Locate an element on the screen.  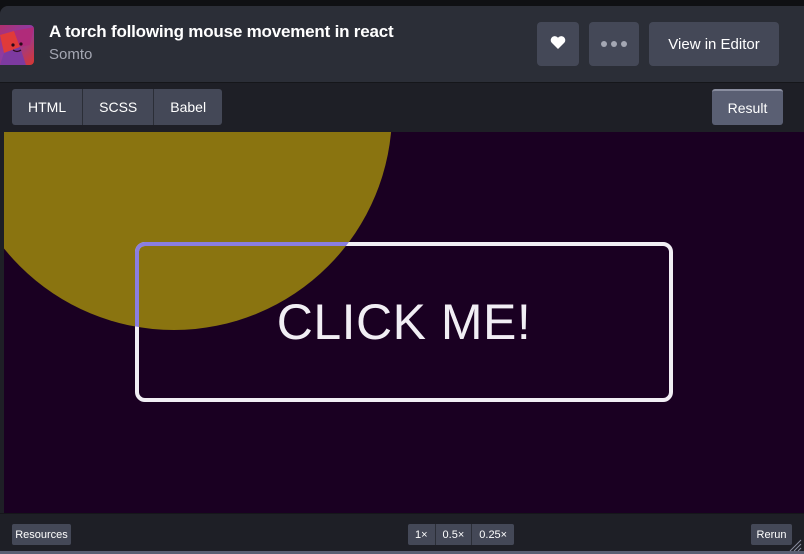
tab-scss: SCSS is located at coordinates (119, 107).